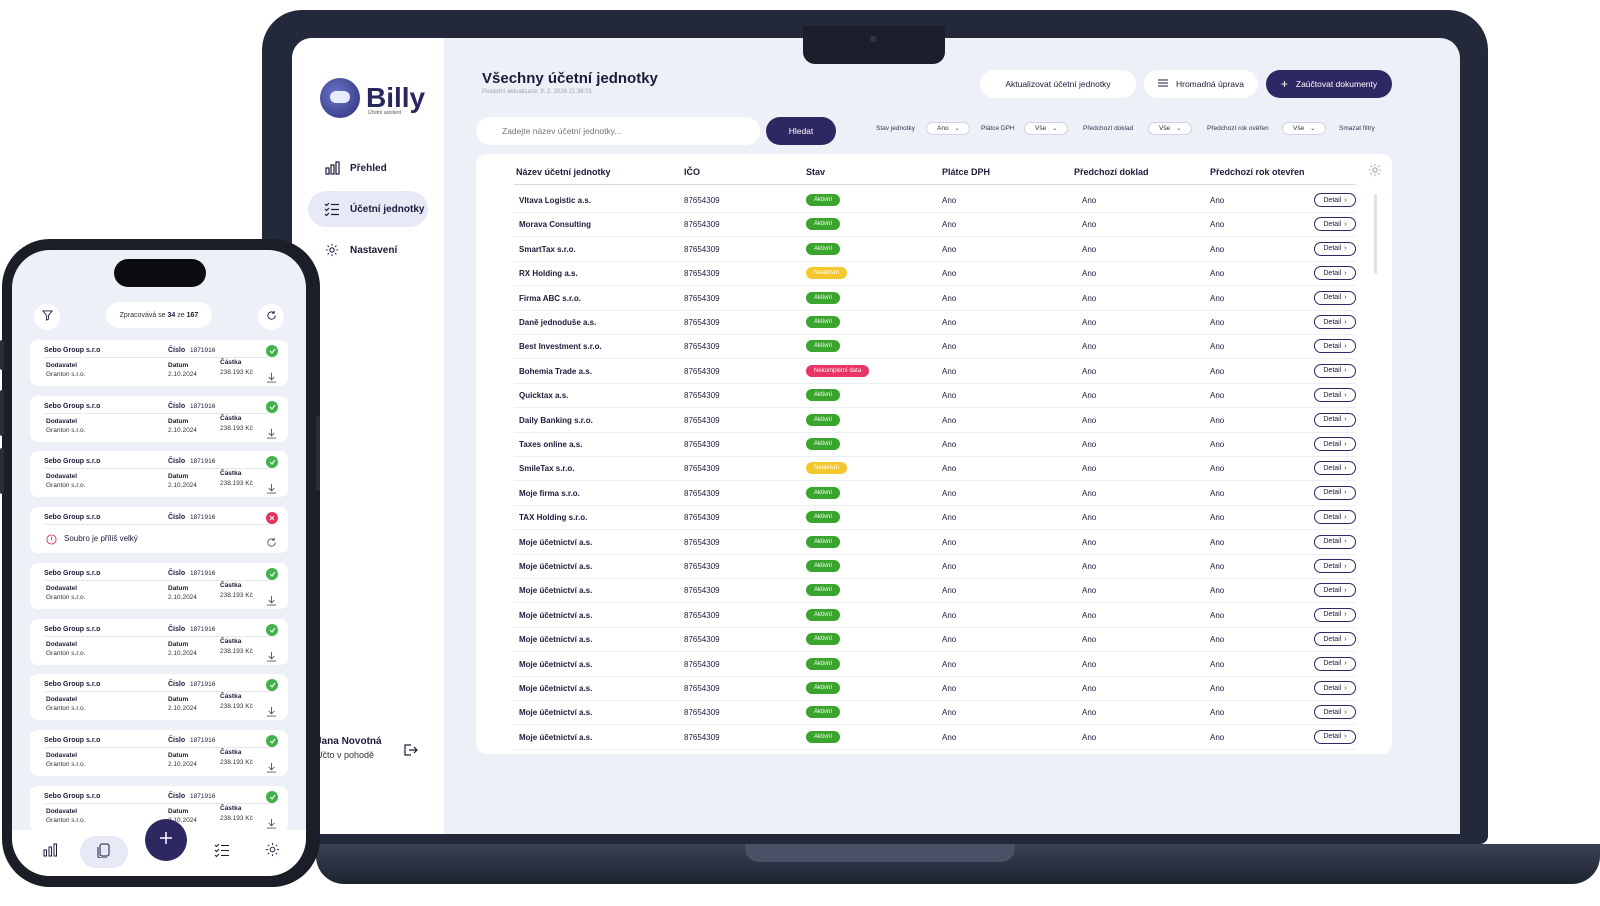 This screenshot has width=1600, height=906. Describe the element at coordinates (1201, 84) in the screenshot. I see `bulk-edit-button: Hromadná úprava` at that location.